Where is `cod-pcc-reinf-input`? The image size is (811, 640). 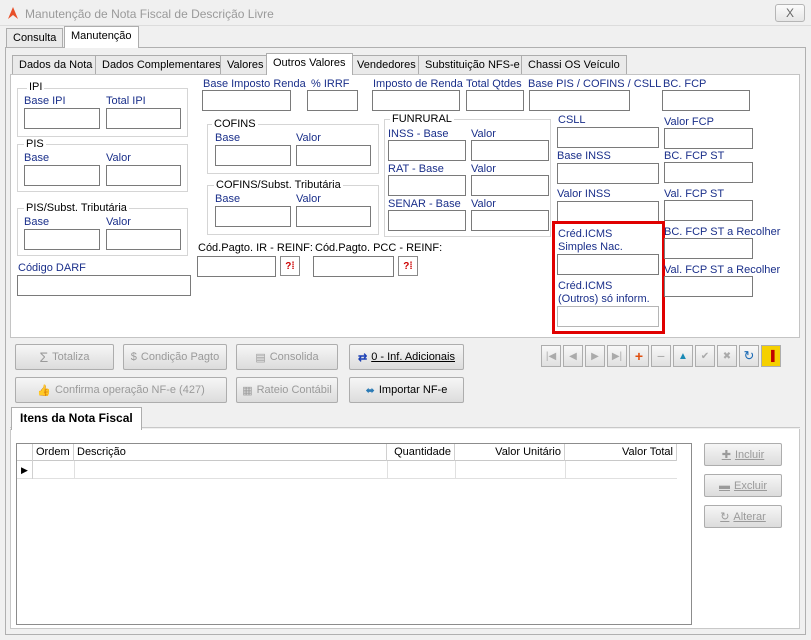
cod-pcc-reinf-input is located at coordinates (353, 266).